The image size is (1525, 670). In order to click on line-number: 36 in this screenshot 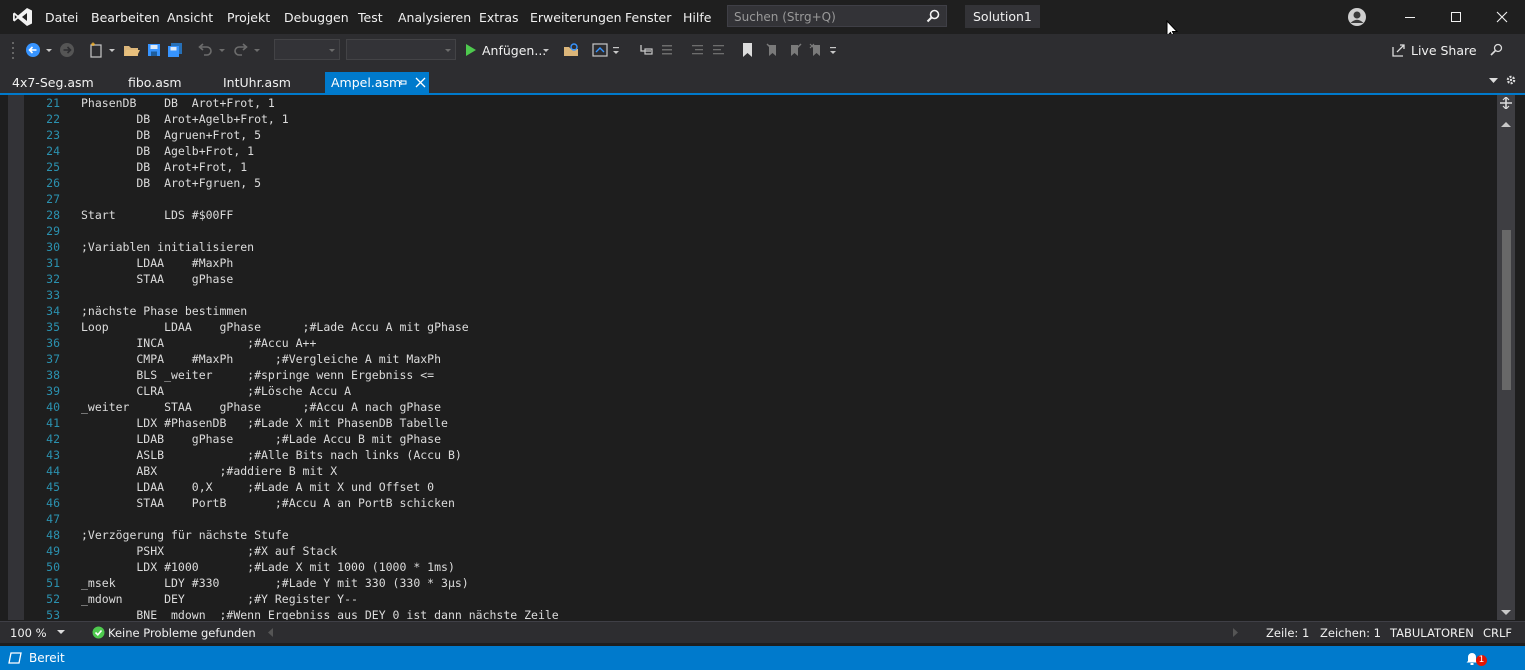, I will do `click(53, 343)`.